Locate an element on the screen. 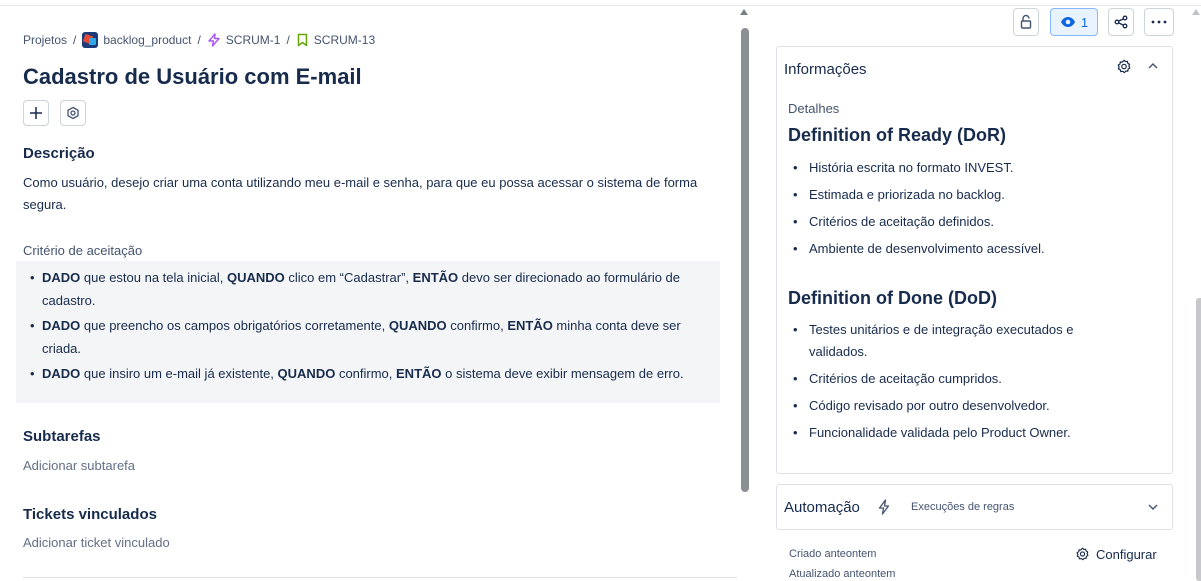 The height and width of the screenshot is (581, 1201). breadcrumb-story: SCRUM-13 is located at coordinates (335, 40).